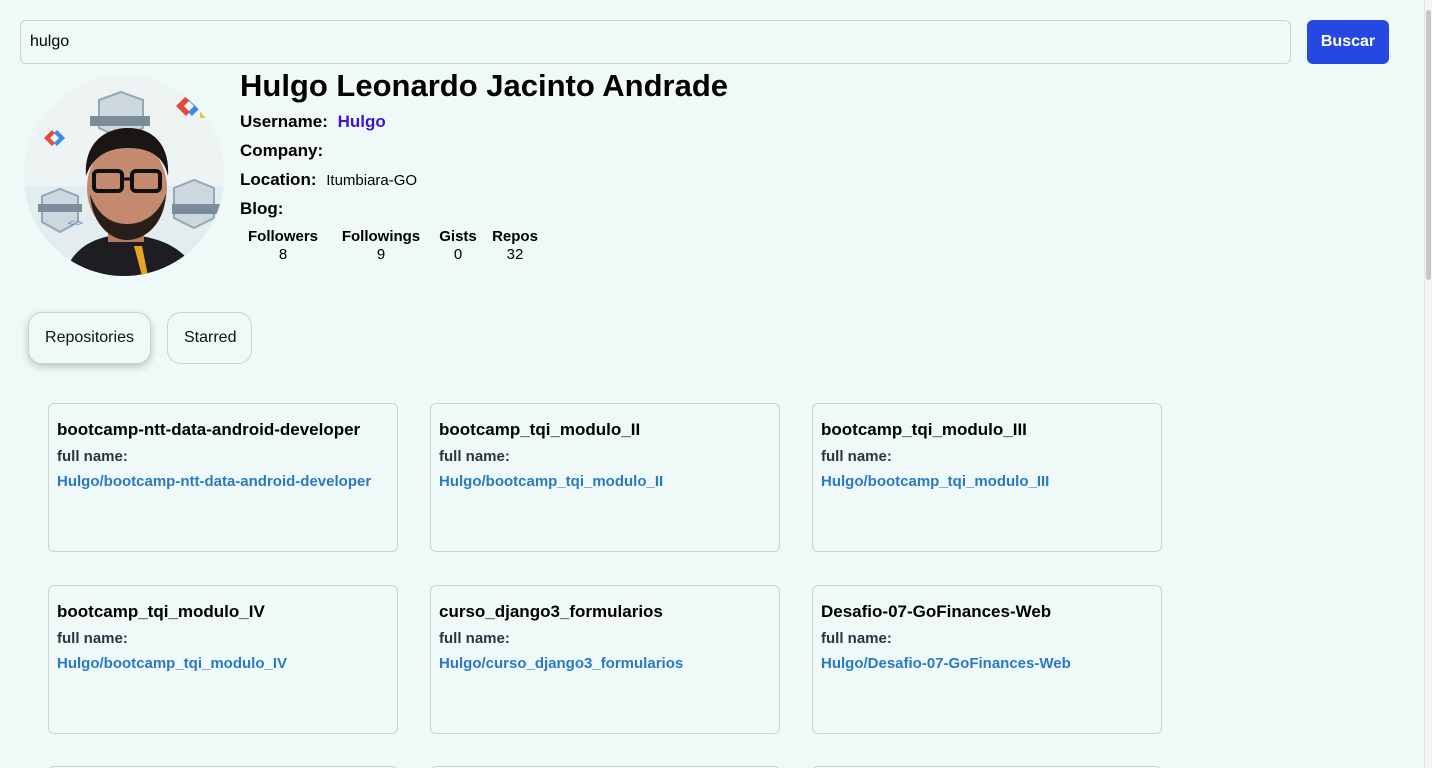 The image size is (1432, 768). What do you see at coordinates (362, 121) in the screenshot?
I see `username-link: Hulgo` at bounding box center [362, 121].